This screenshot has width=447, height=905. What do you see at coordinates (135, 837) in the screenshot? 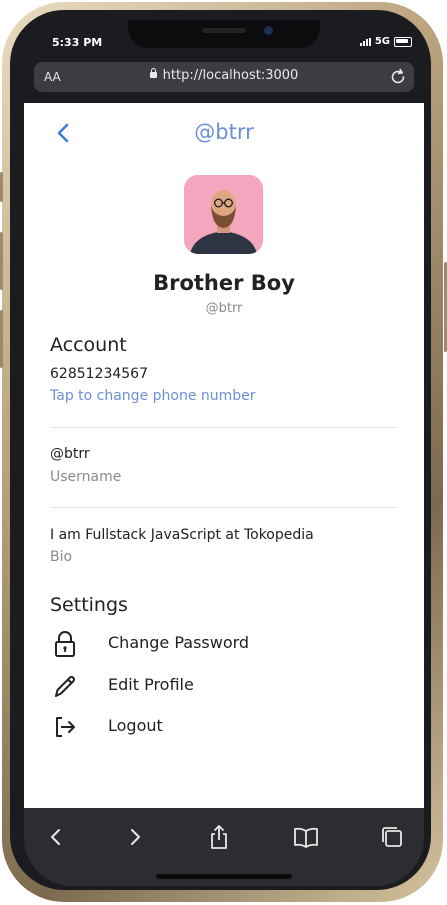
I see `forward-icon` at bounding box center [135, 837].